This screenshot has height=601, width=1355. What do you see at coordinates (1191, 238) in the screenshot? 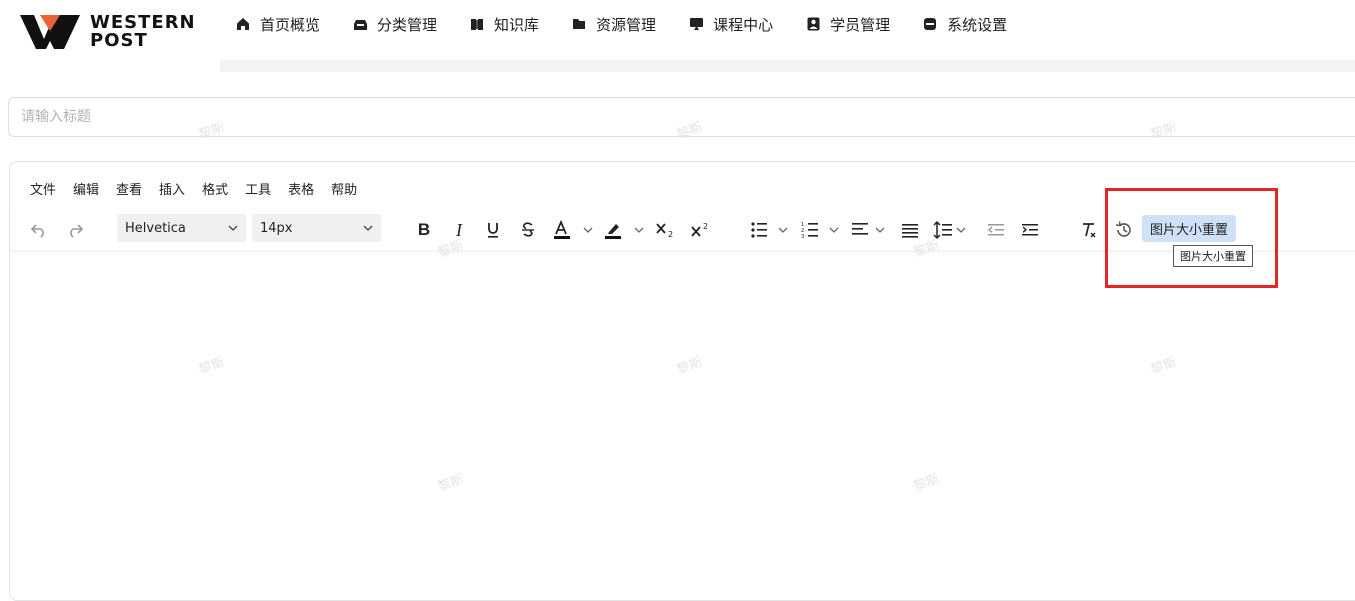
I see `annotation-highlight-box` at bounding box center [1191, 238].